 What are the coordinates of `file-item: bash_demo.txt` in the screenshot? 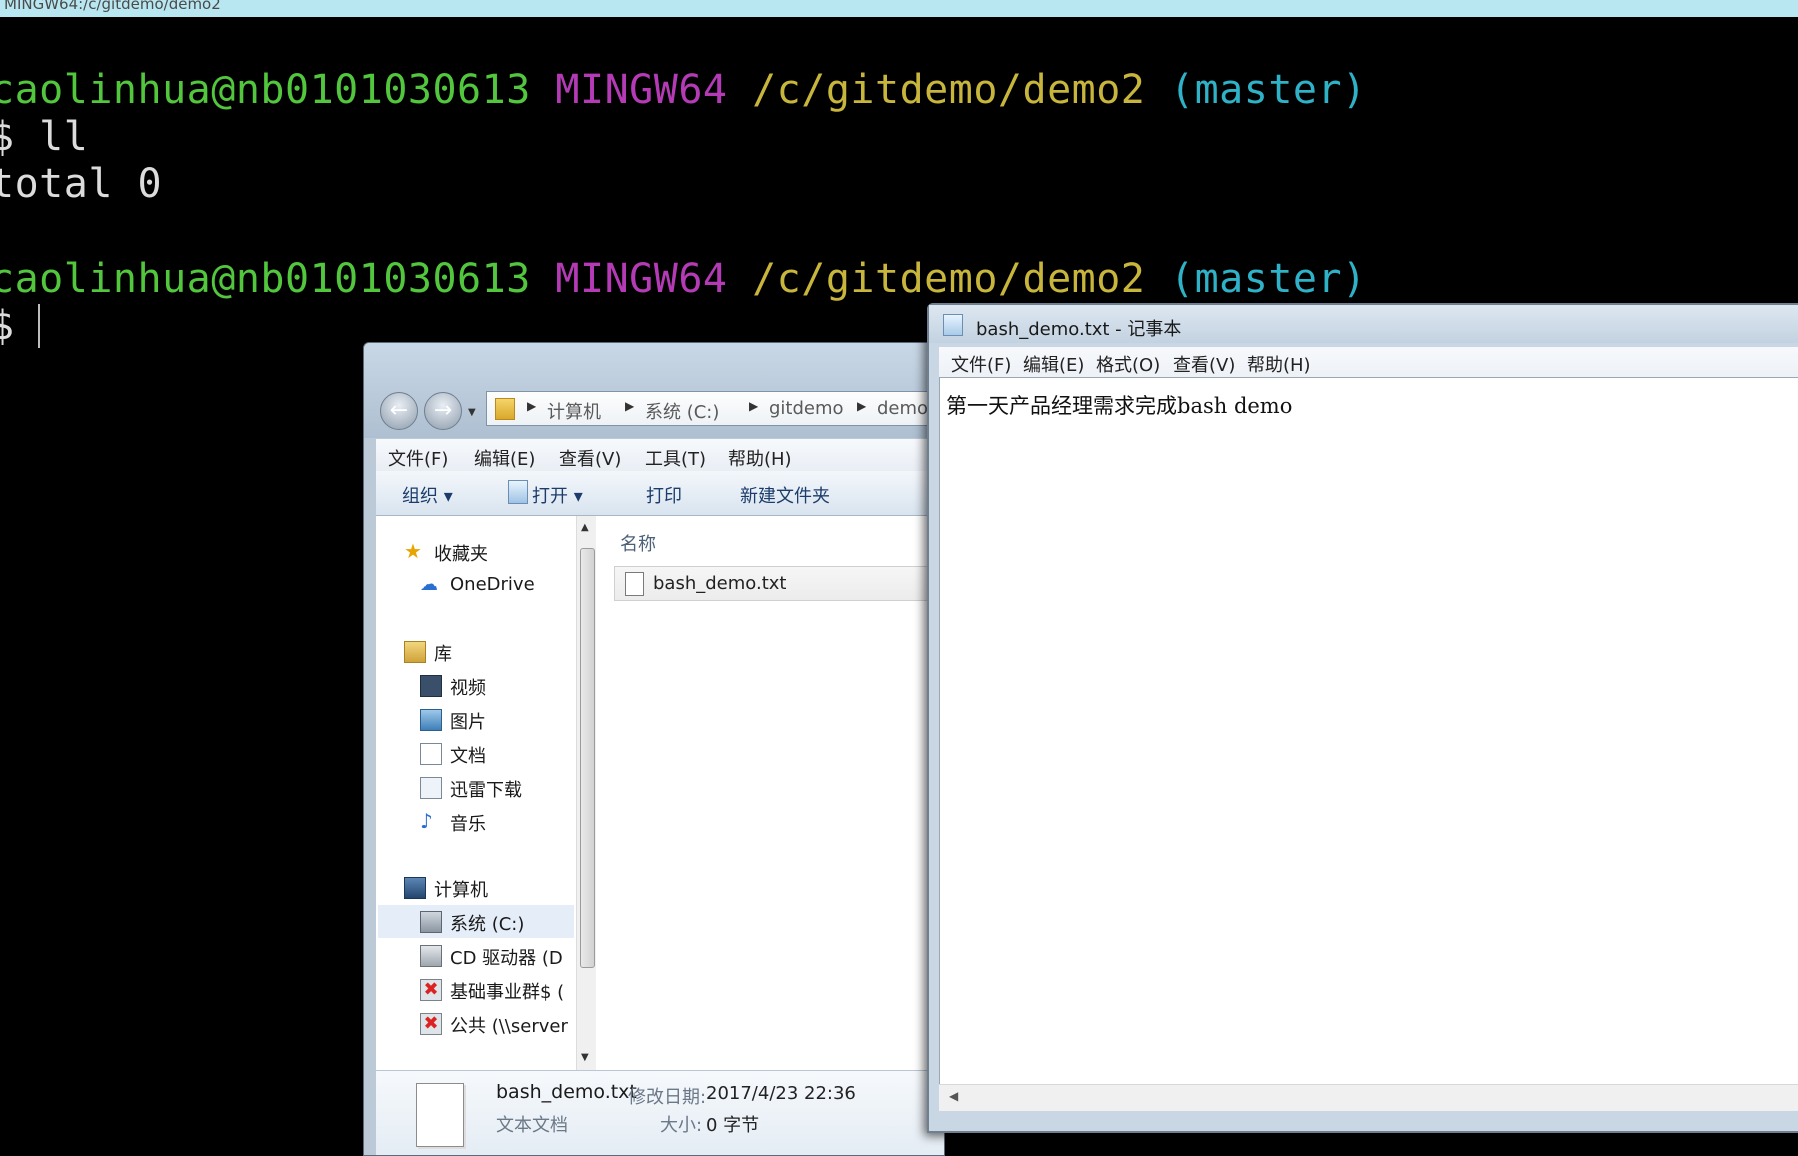 It's located at (775, 583).